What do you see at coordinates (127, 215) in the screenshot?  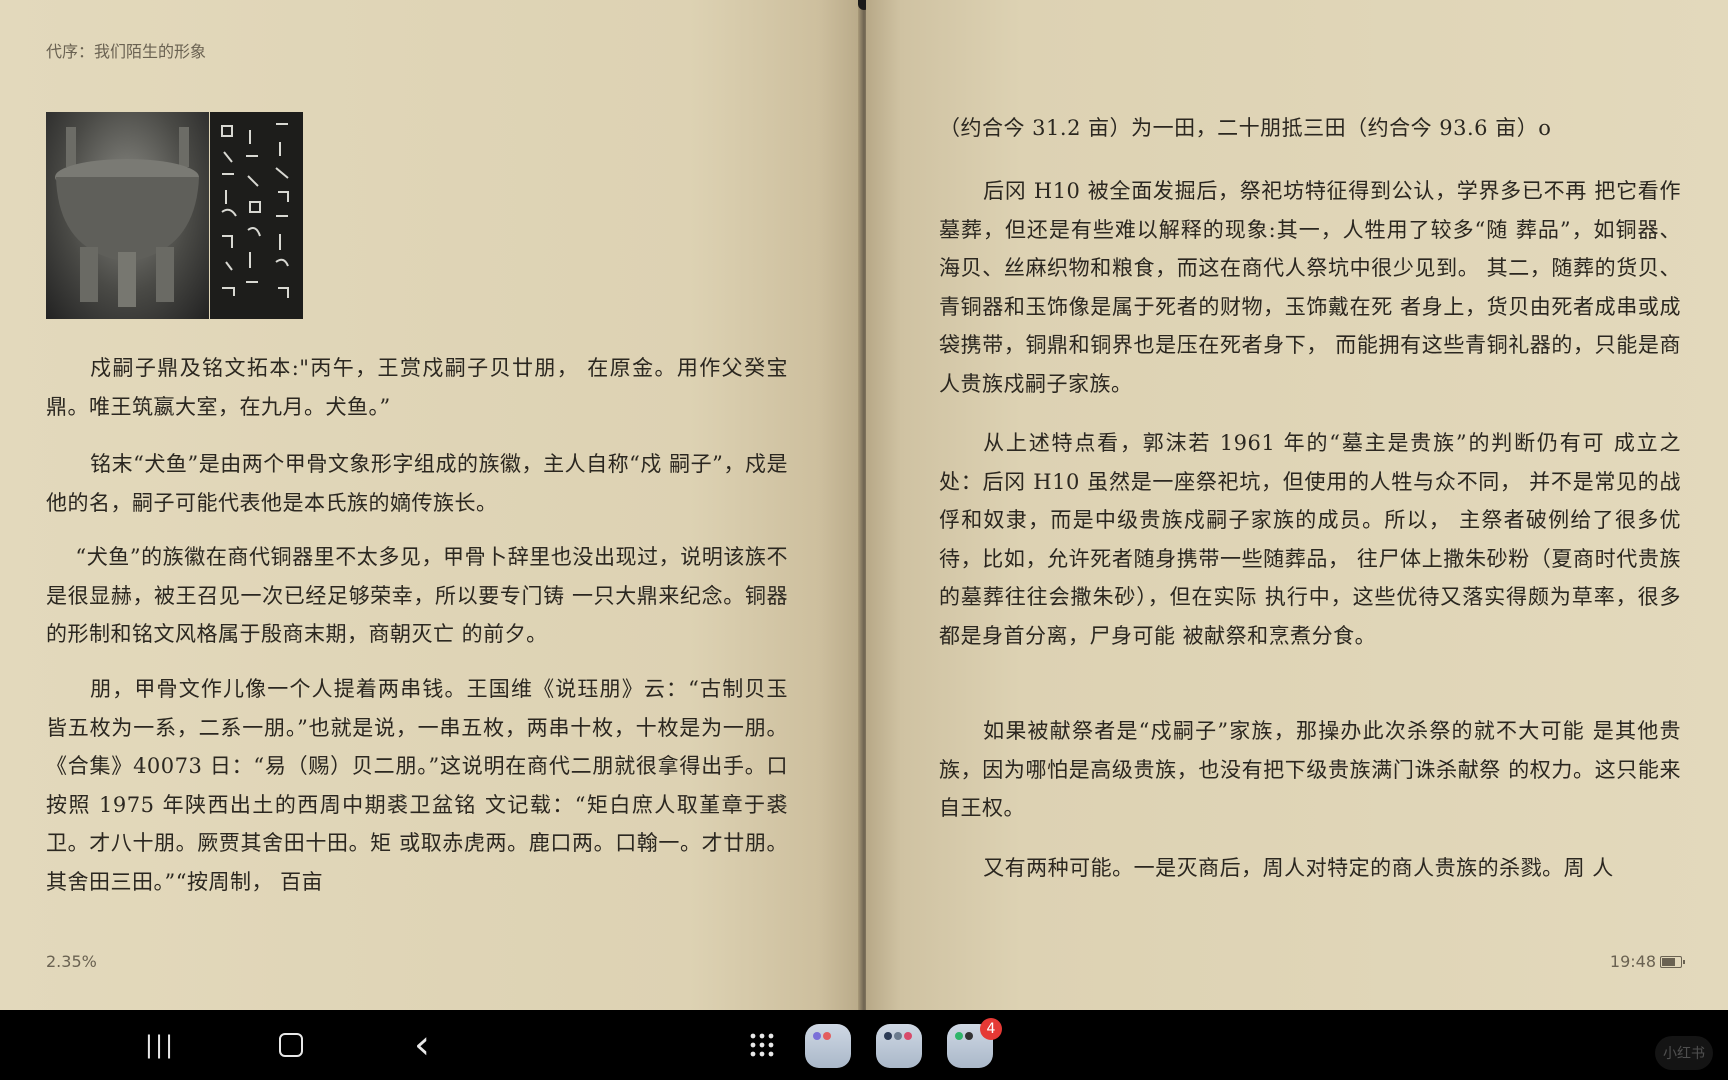 I see `bronze-ding-photo` at bounding box center [127, 215].